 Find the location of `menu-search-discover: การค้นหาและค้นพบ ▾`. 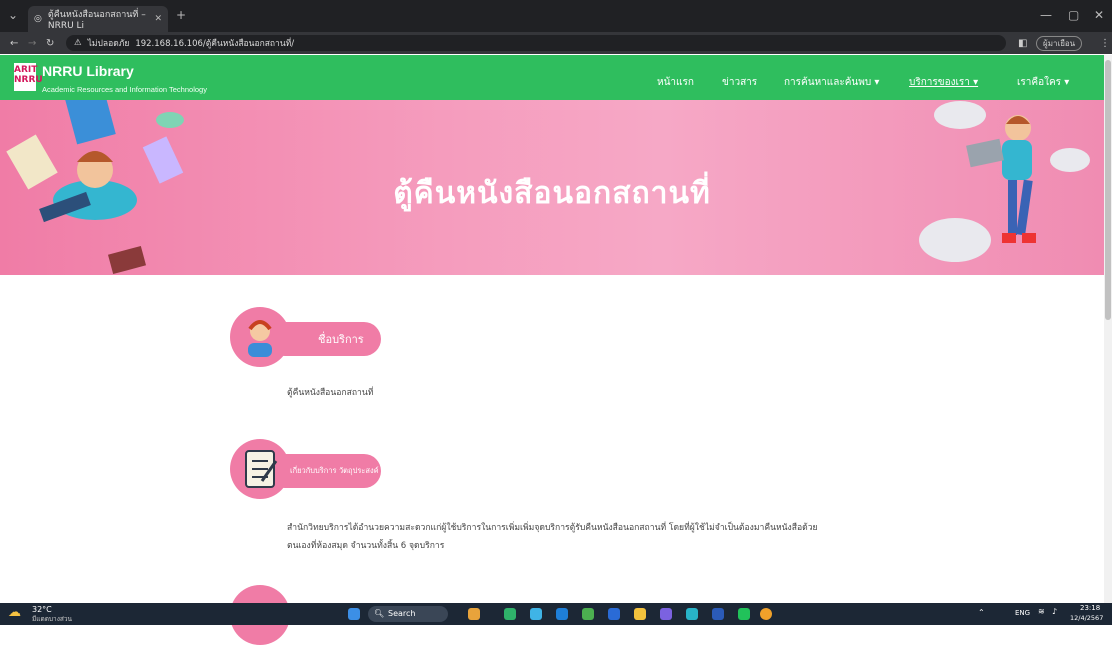

menu-search-discover: การค้นหาและค้นพบ ▾ is located at coordinates (831, 82).